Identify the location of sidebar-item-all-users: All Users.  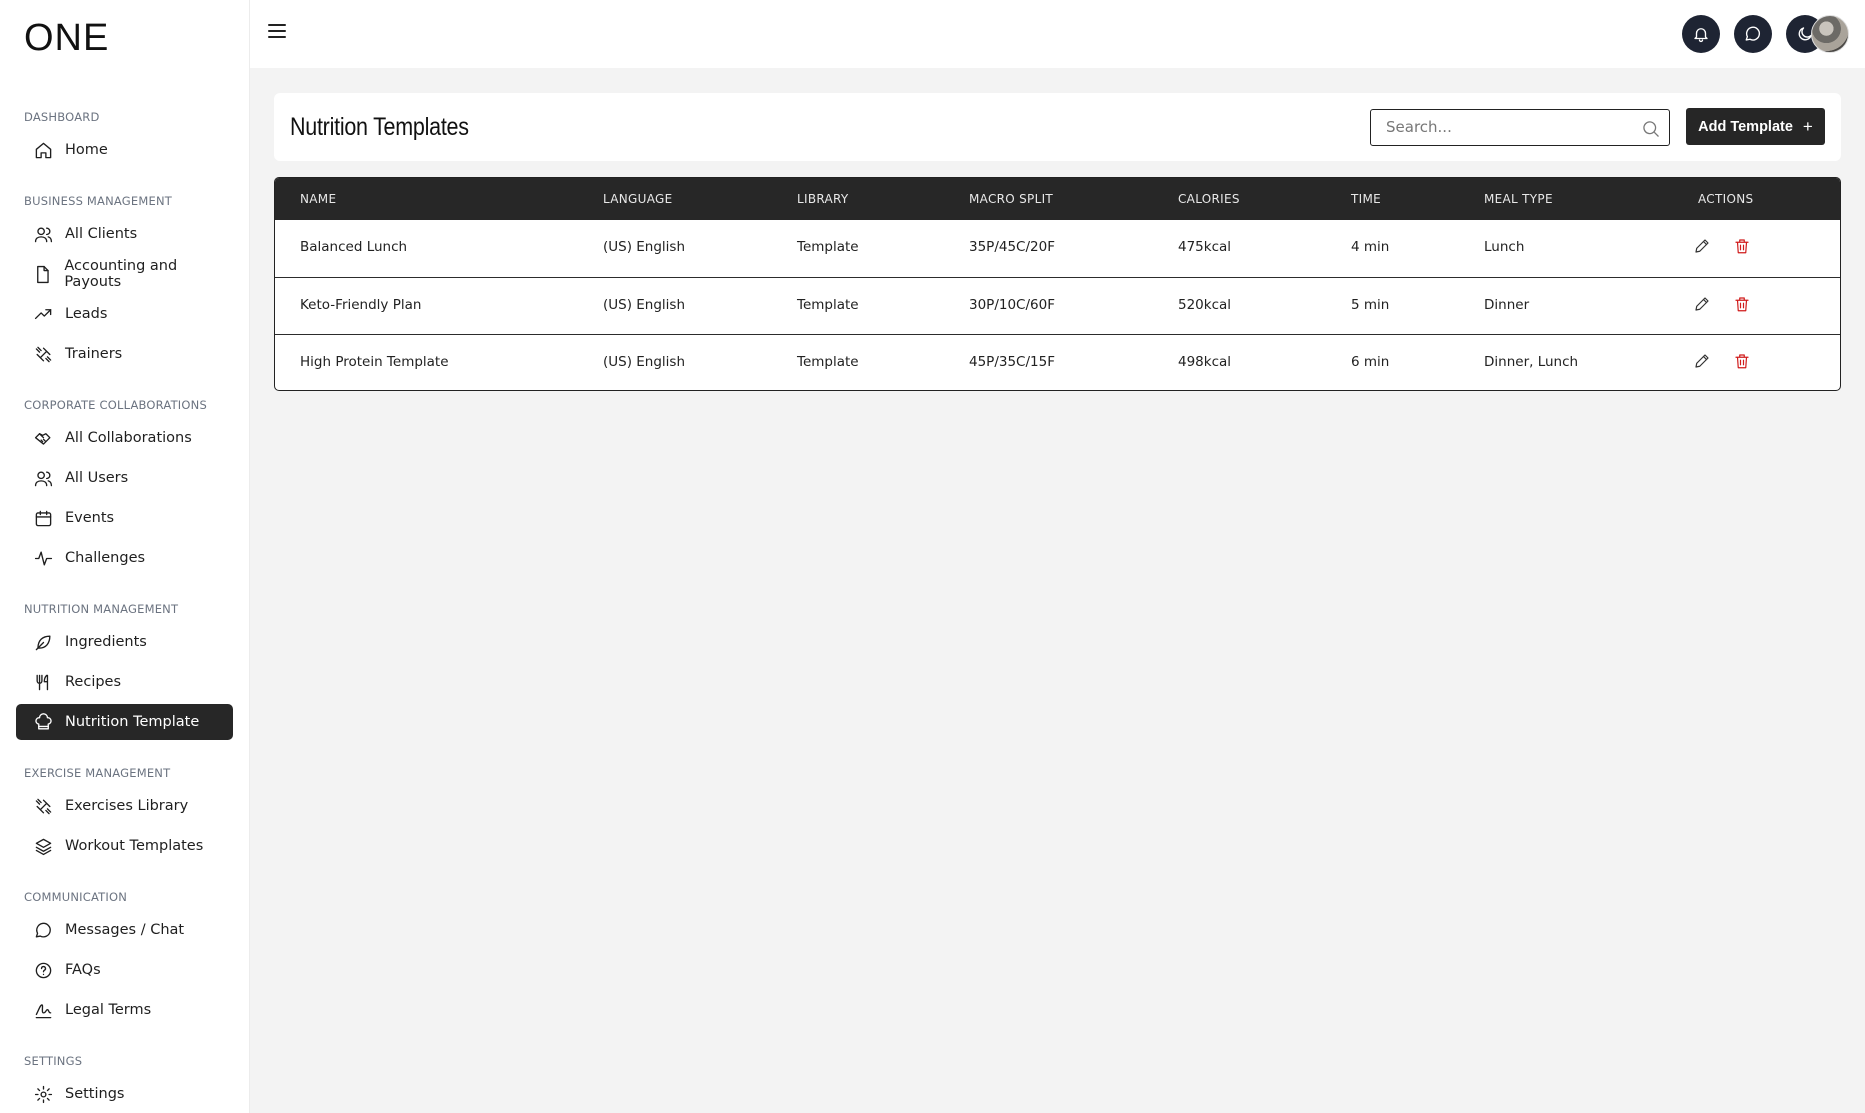
(124, 478).